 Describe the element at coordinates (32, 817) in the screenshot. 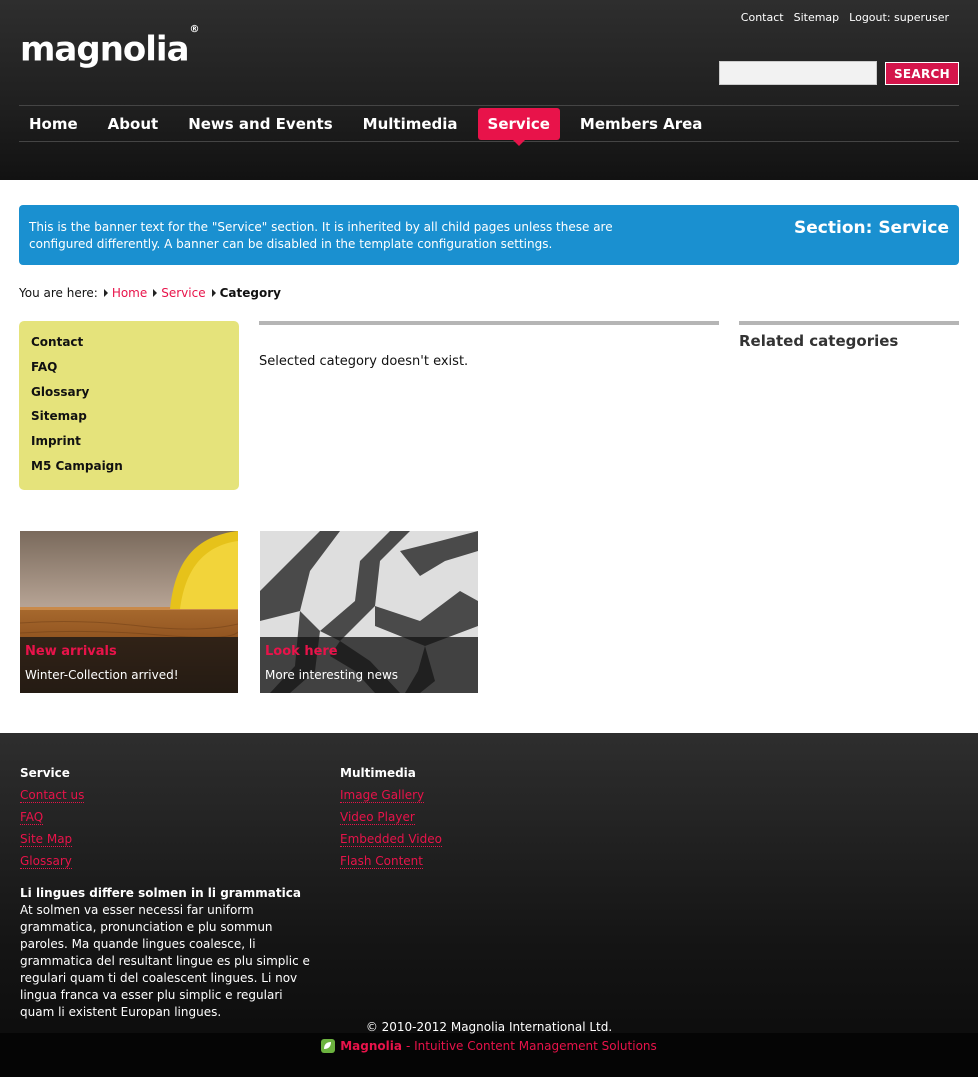

I see `footer-link-faq: FAQ` at that location.